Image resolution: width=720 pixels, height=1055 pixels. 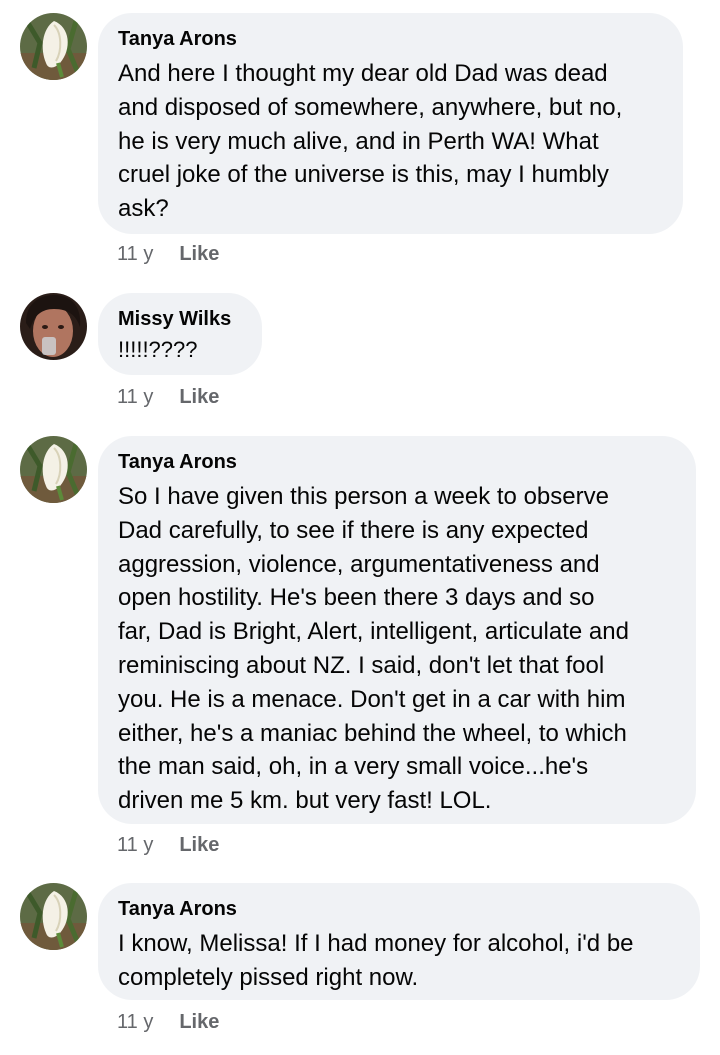 I want to click on comment-author: Missy Wilks, so click(x=179, y=319).